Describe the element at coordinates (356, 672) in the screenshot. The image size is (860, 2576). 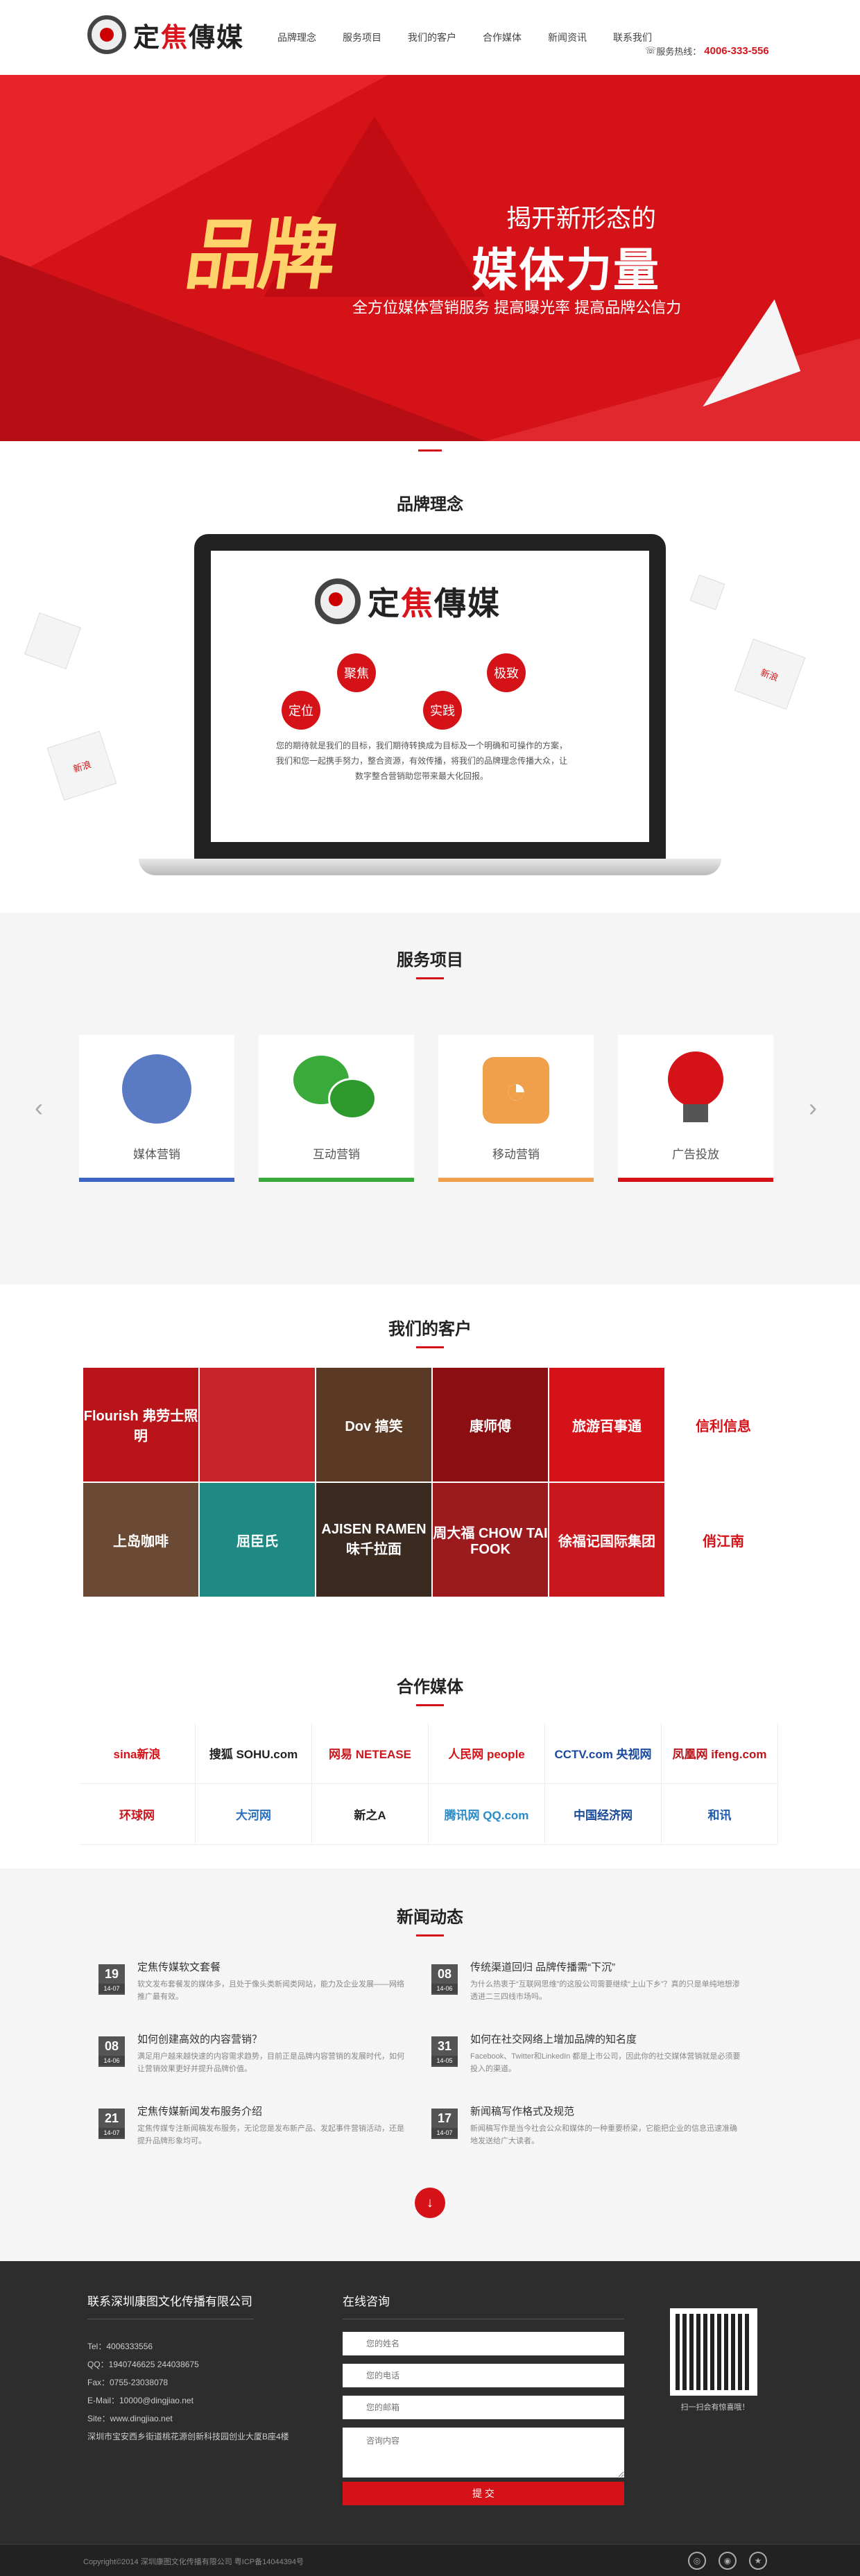
I see `concept-circle: 聚焦` at that location.